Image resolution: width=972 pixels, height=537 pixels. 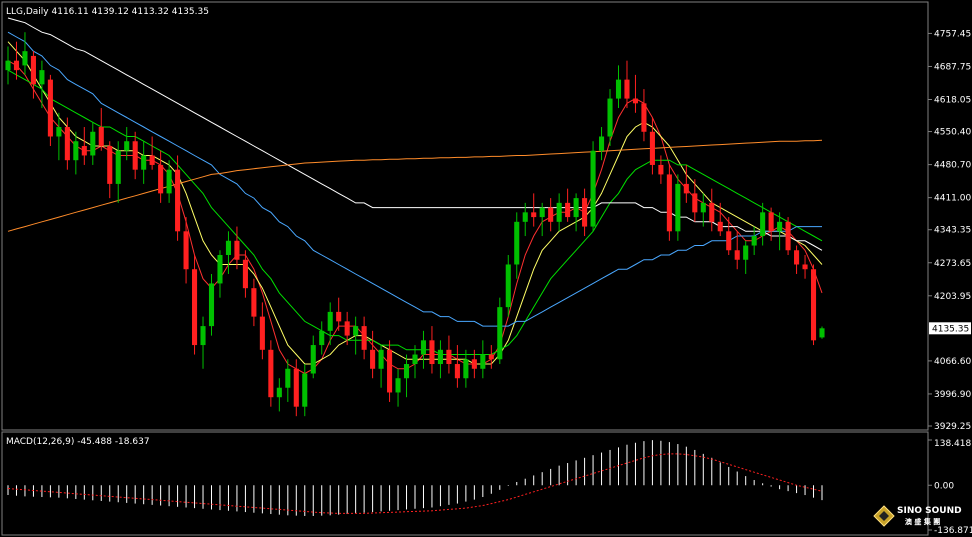 I want to click on current-price-label: 4135.35, so click(x=950, y=329).